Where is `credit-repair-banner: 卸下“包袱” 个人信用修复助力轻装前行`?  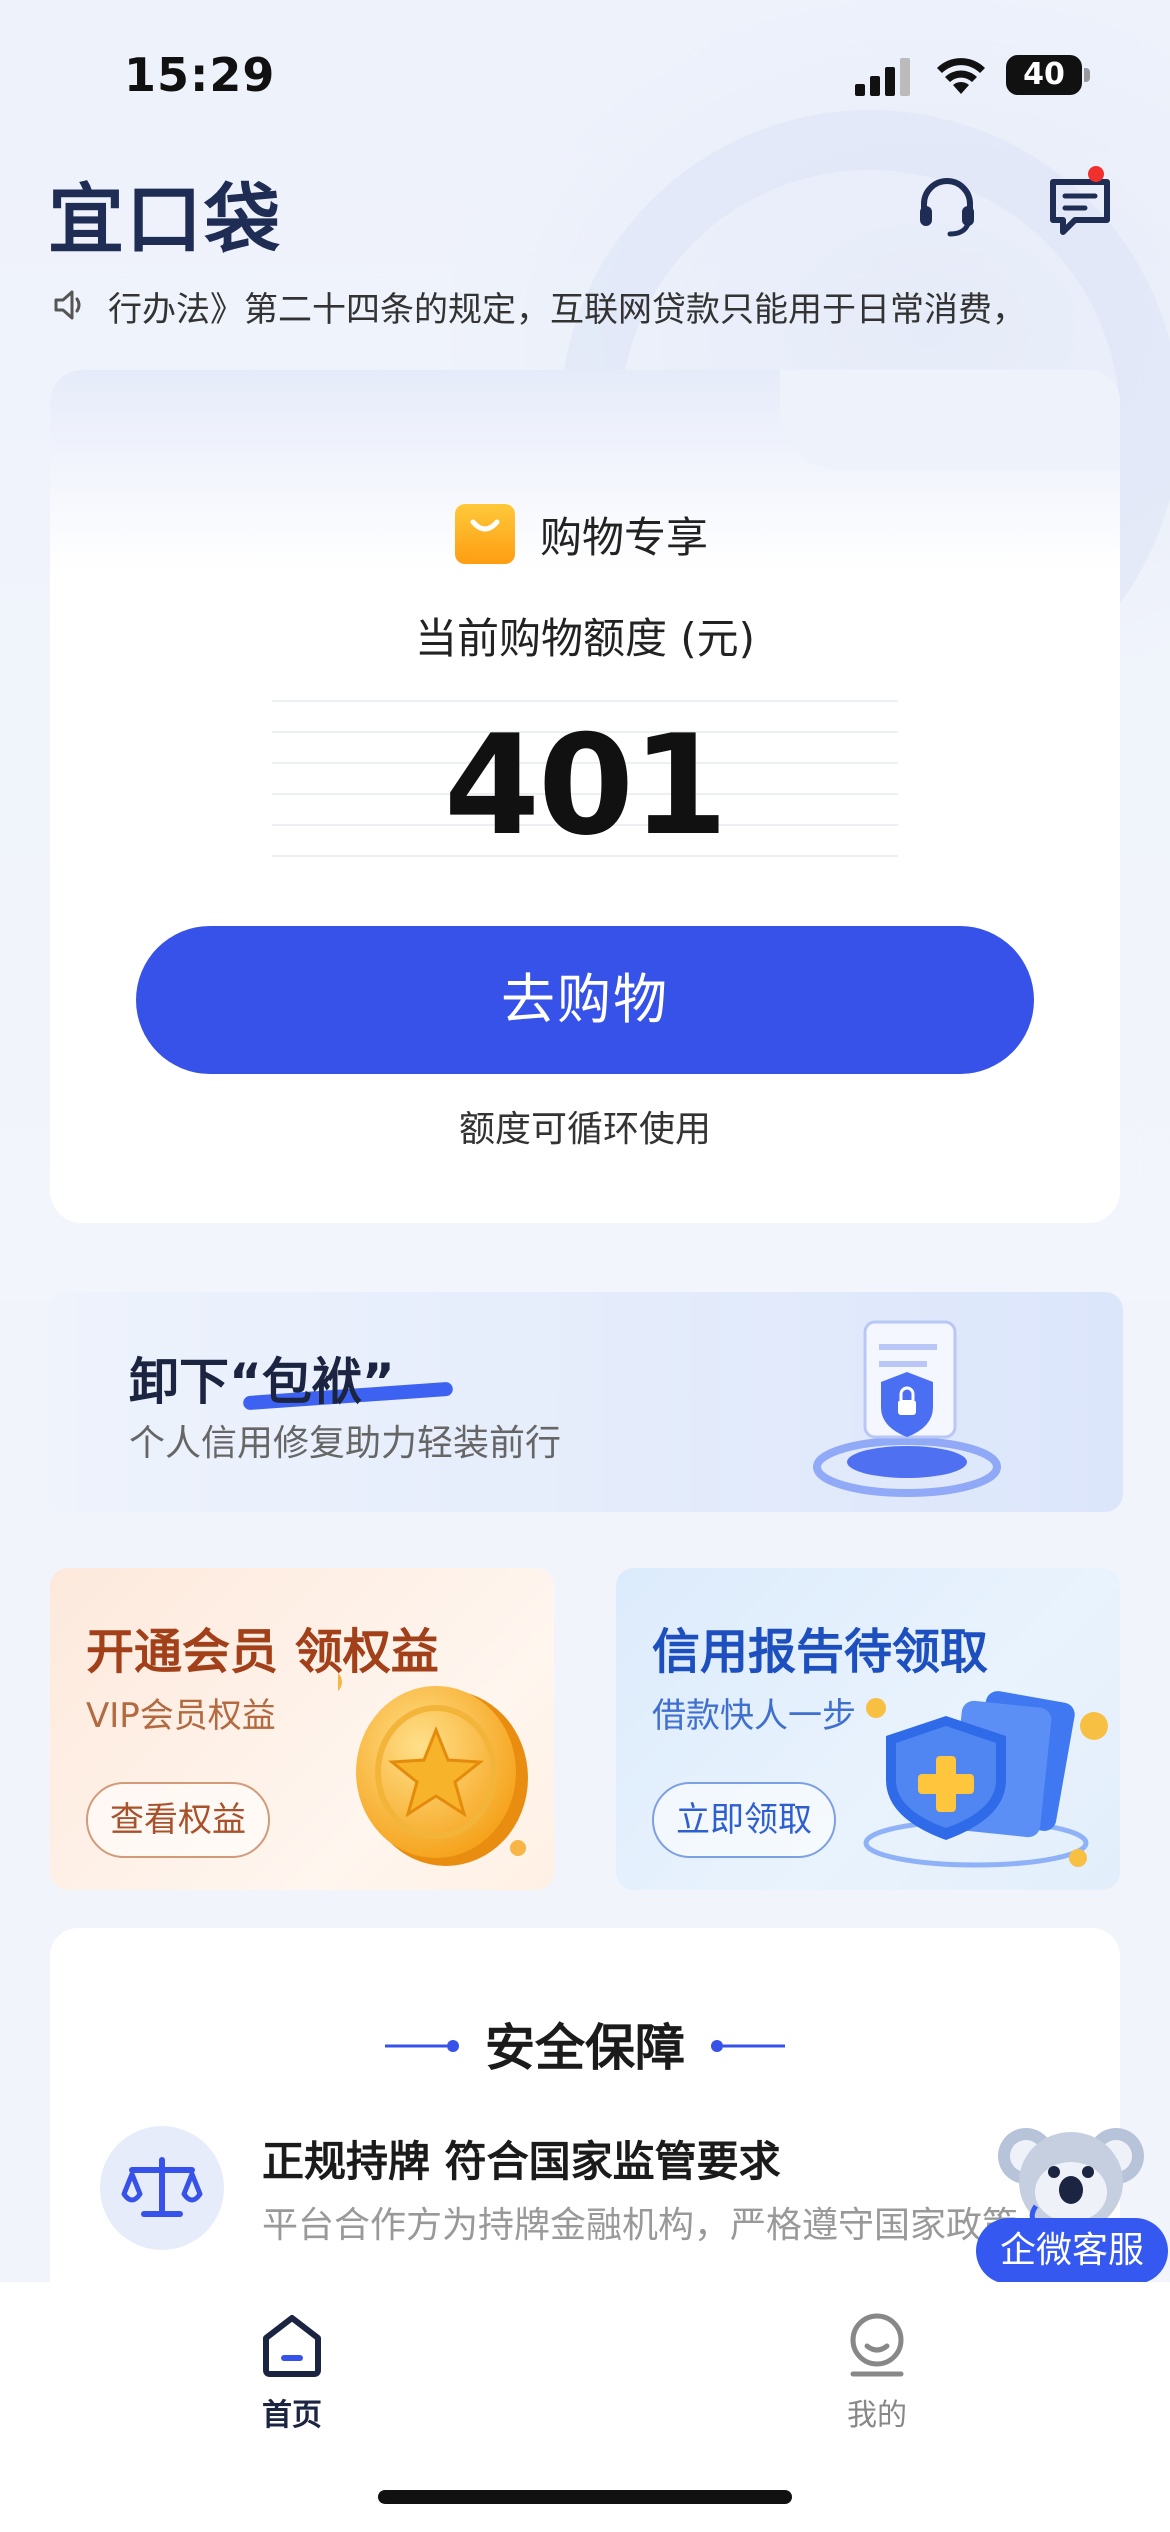
credit-repair-banner: 卸下“包袱” 个人信用修复助力轻装前行 is located at coordinates (585, 1402).